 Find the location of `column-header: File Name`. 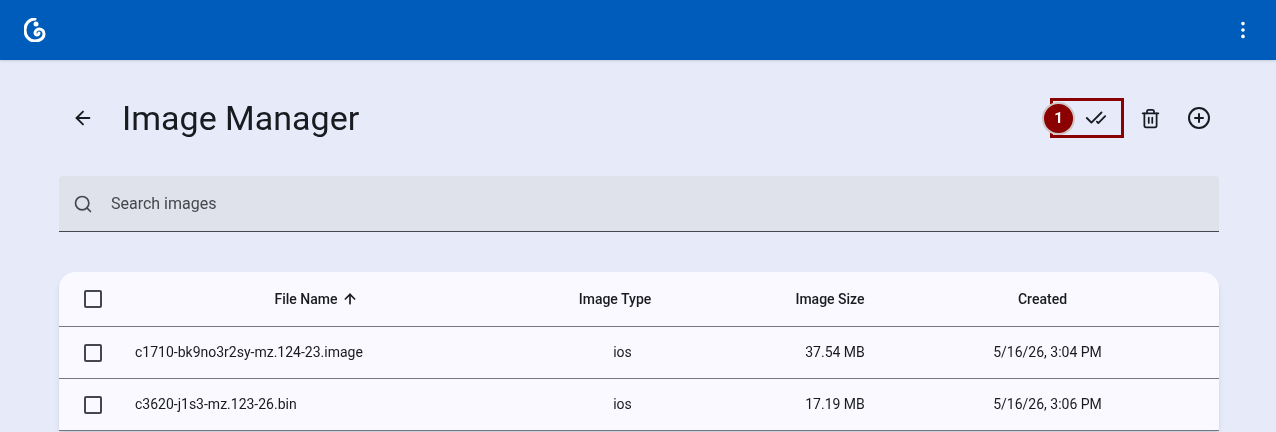

column-header: File Name is located at coordinates (316, 299).